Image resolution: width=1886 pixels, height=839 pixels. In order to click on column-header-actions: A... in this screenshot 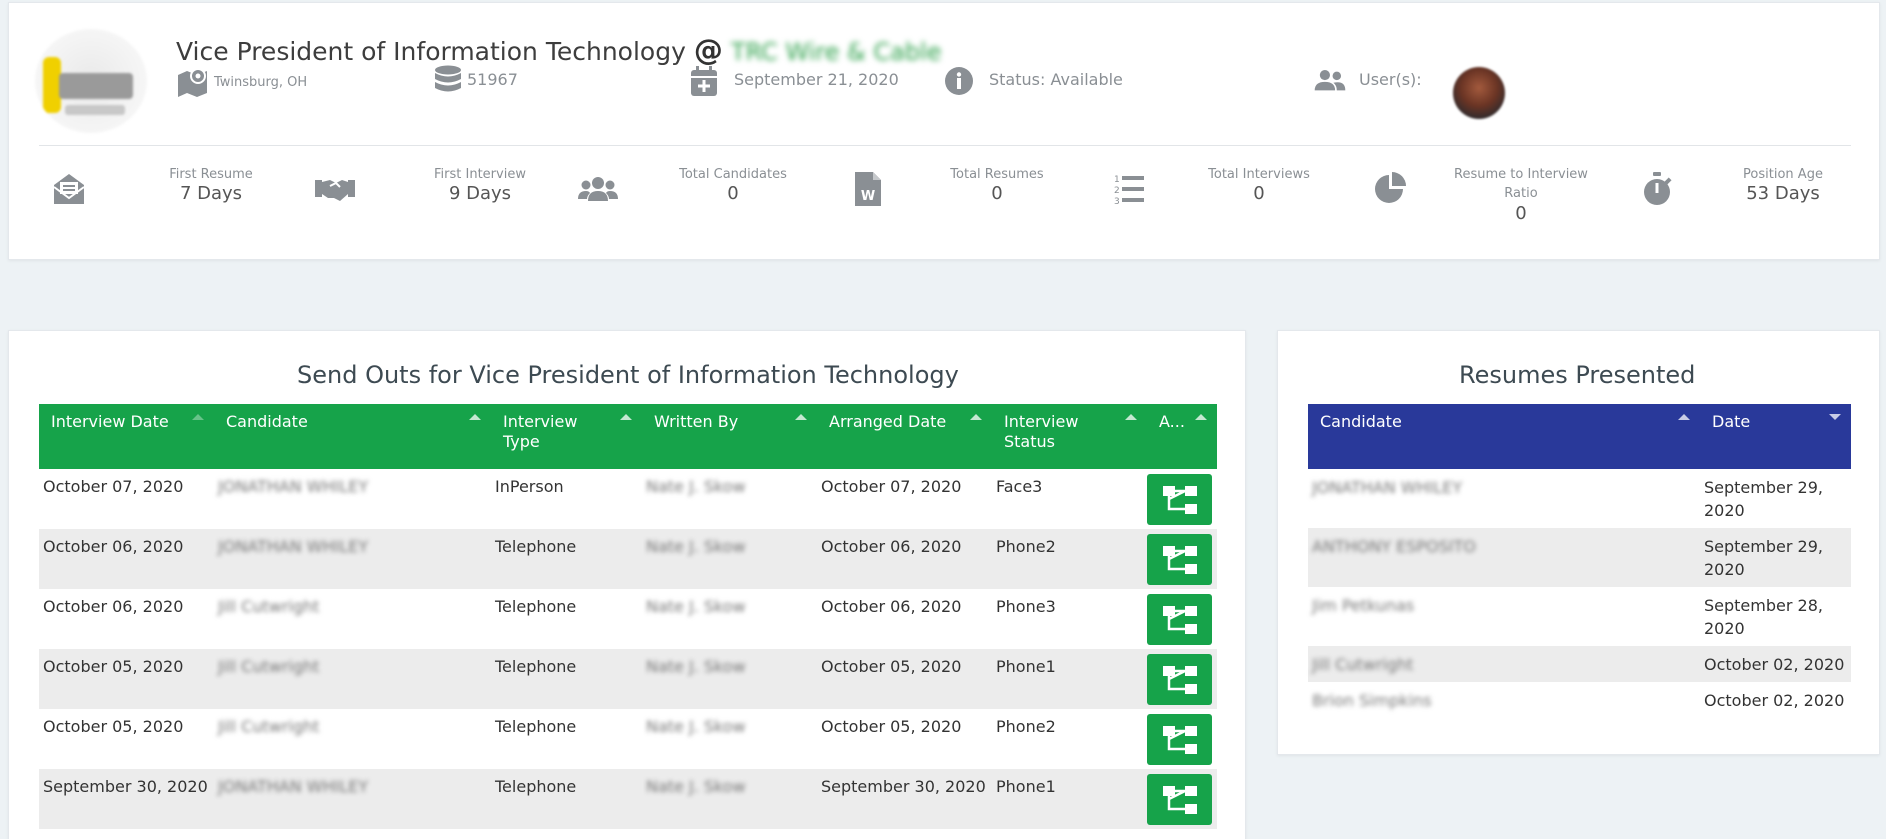, I will do `click(1182, 436)`.